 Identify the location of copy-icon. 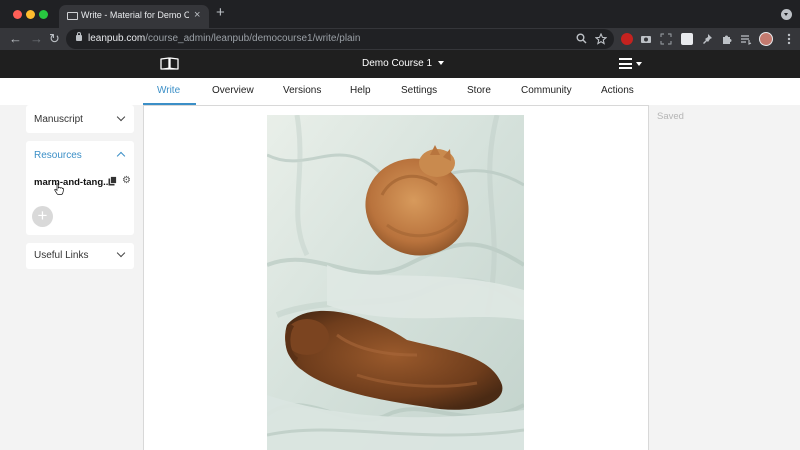
(112, 181).